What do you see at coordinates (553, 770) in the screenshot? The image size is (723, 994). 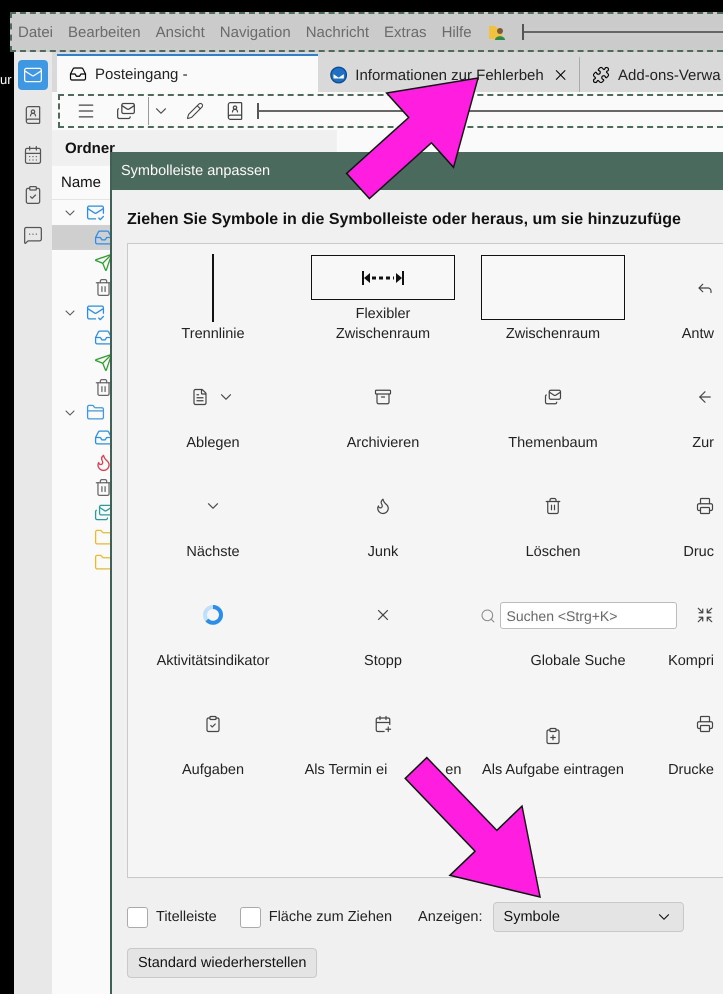 I see `item-label: Als Aufgabe eintragen` at bounding box center [553, 770].